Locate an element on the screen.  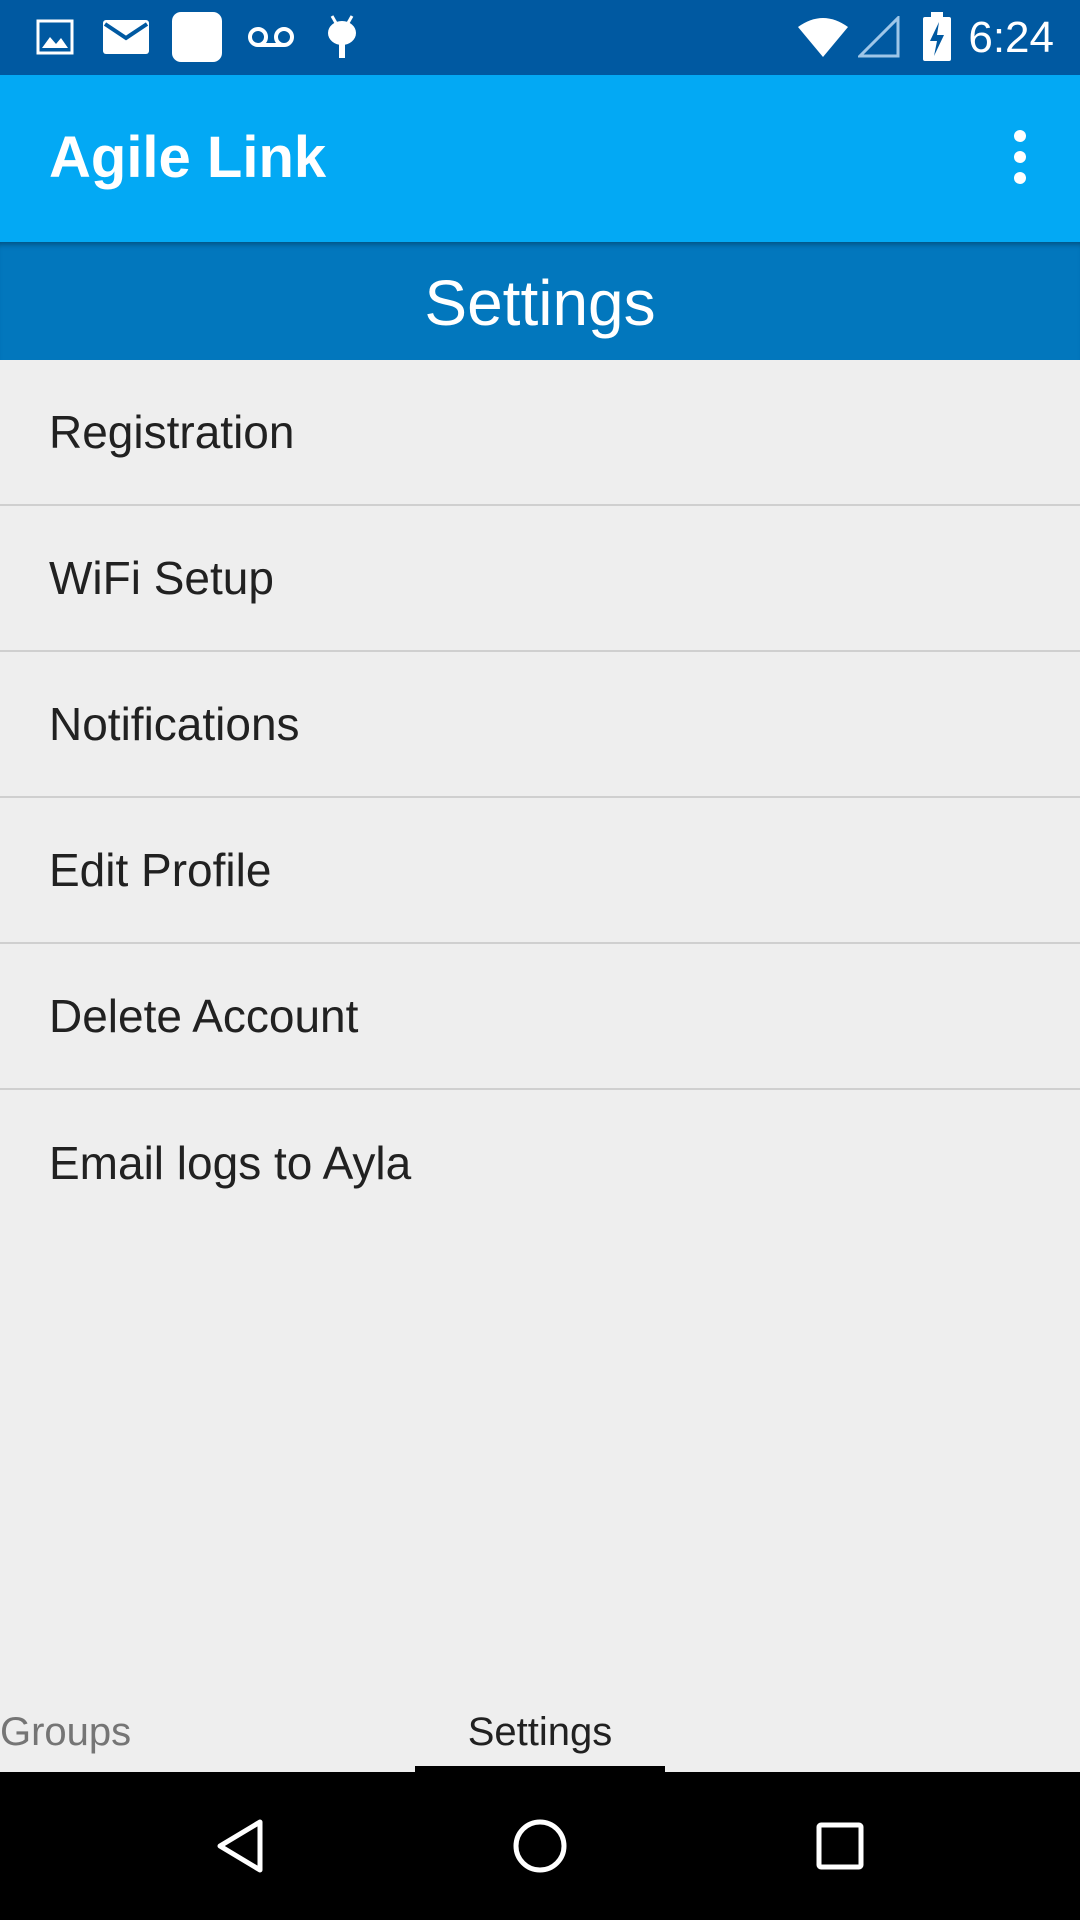
recents-icon is located at coordinates (840, 1846).